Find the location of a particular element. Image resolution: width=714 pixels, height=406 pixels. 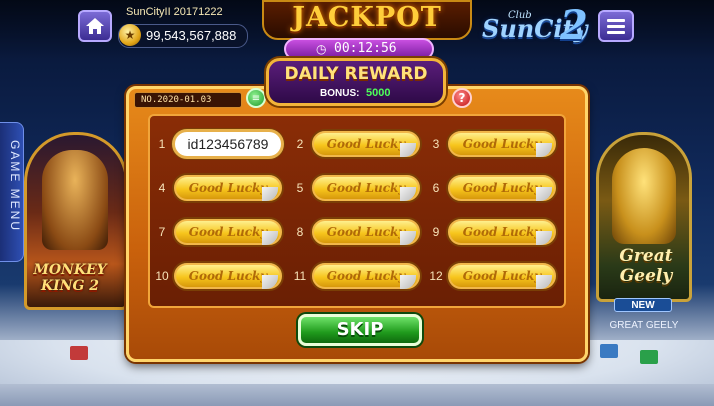

slot-number: 12 is located at coordinates (436, 276).